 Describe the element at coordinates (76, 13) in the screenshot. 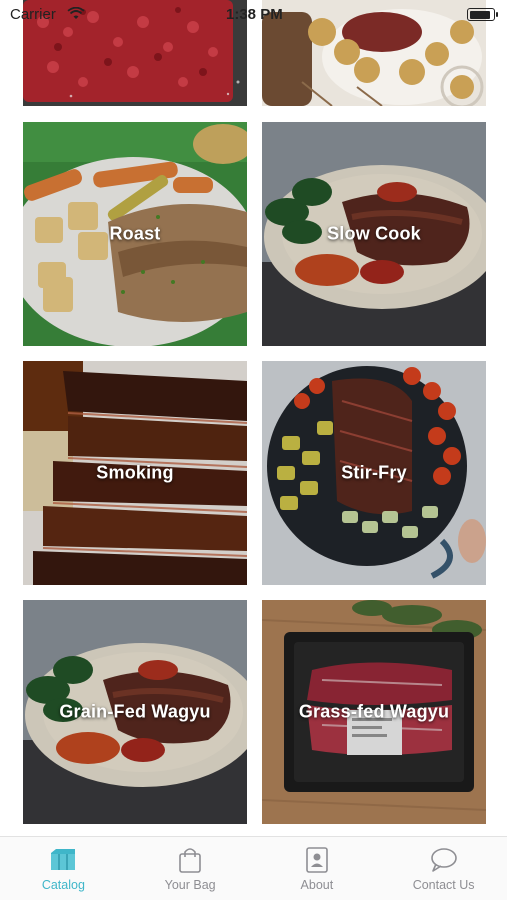

I see `wifi-icon` at that location.